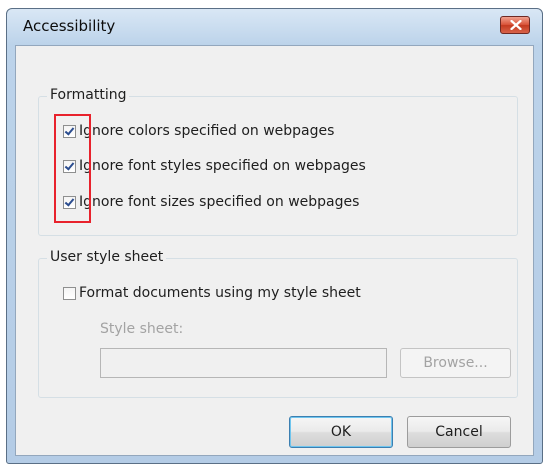  What do you see at coordinates (220, 293) in the screenshot?
I see `use-style-sheet-label: Format documents using my style sheet` at bounding box center [220, 293].